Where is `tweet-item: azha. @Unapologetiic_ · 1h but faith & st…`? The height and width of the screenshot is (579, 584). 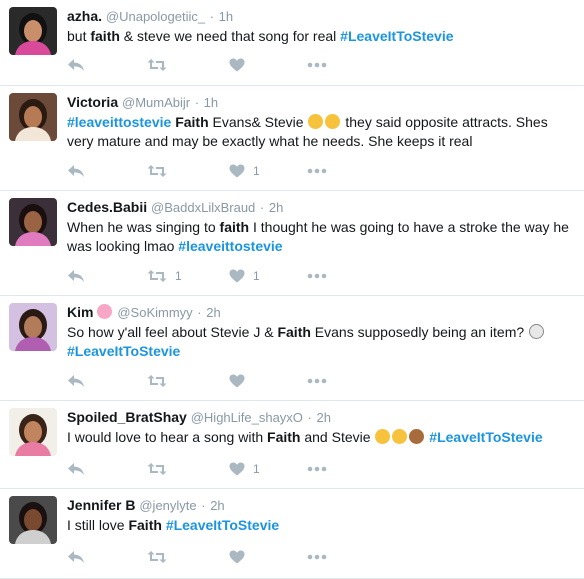
tweet-item: azha. @Unapologetiic_ · 1h but faith & st… is located at coordinates (292, 43).